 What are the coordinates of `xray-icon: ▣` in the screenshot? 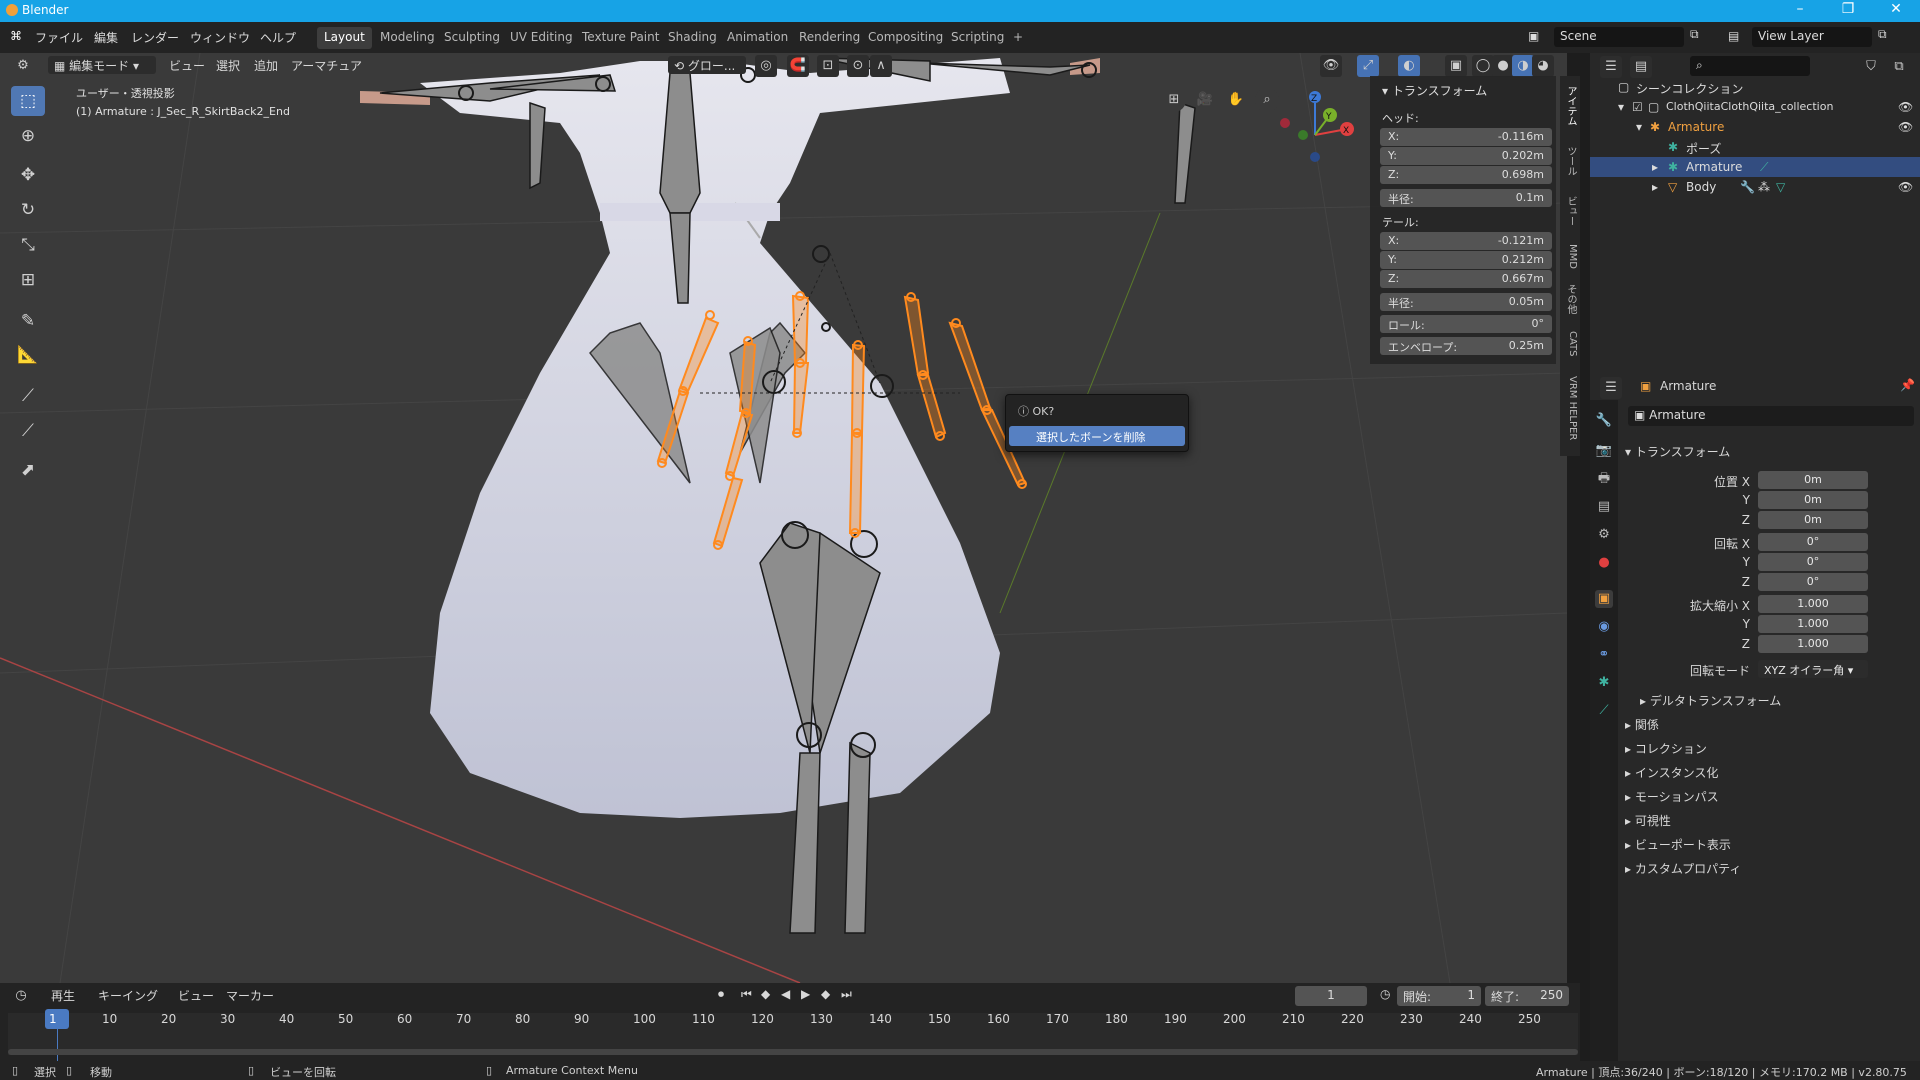 It's located at (1456, 66).